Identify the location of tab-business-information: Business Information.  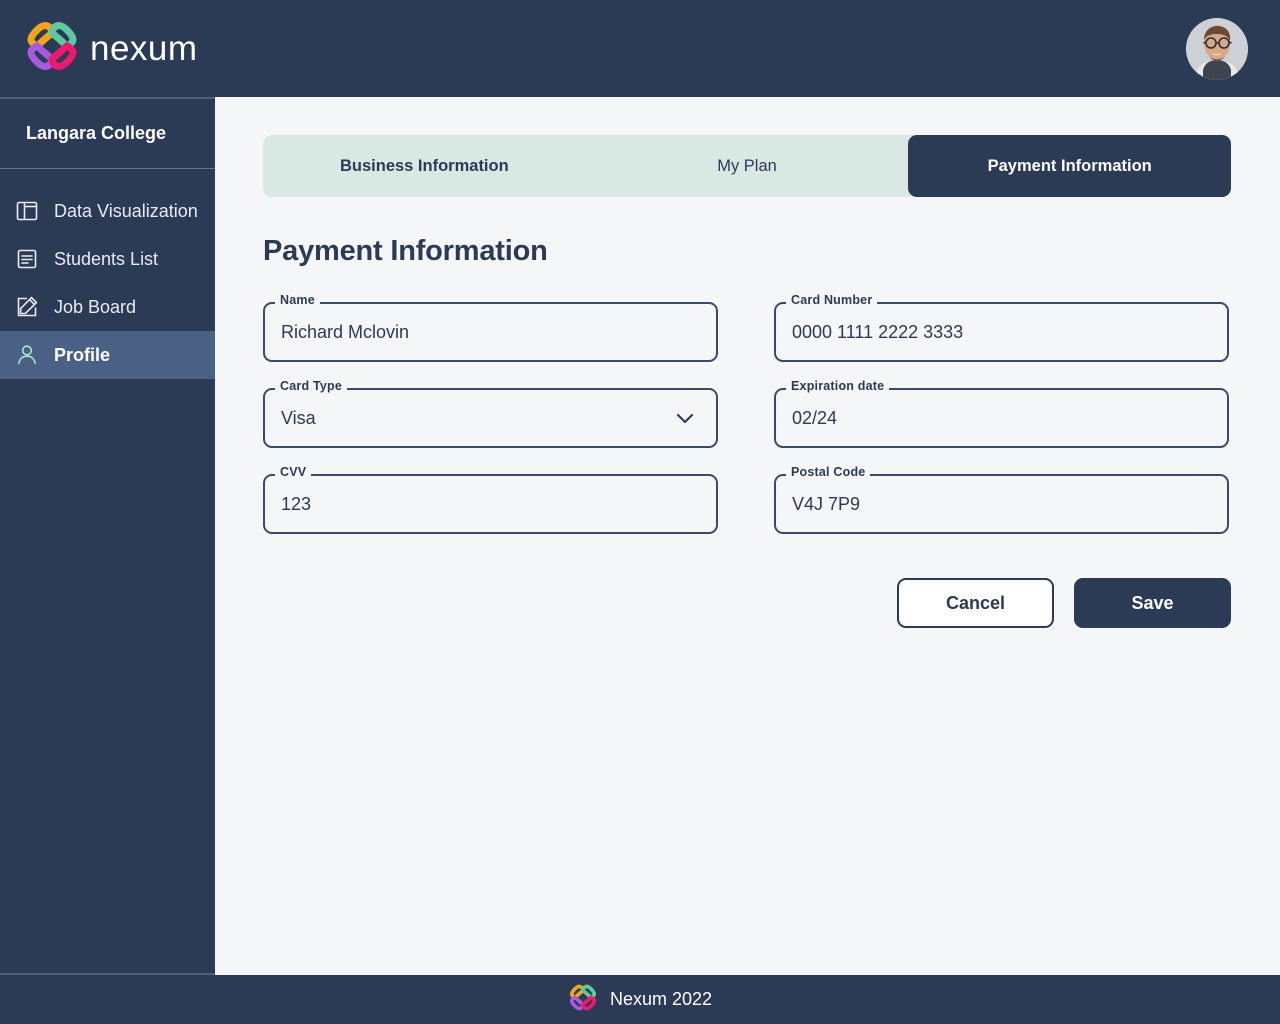
(424, 166).